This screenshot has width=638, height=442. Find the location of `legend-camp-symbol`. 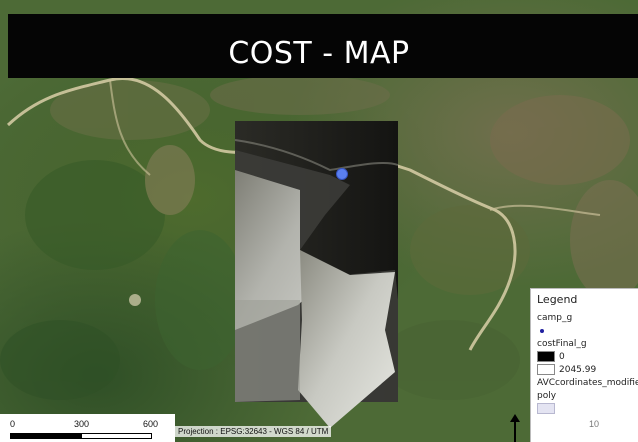

legend-camp-symbol is located at coordinates (587, 331).